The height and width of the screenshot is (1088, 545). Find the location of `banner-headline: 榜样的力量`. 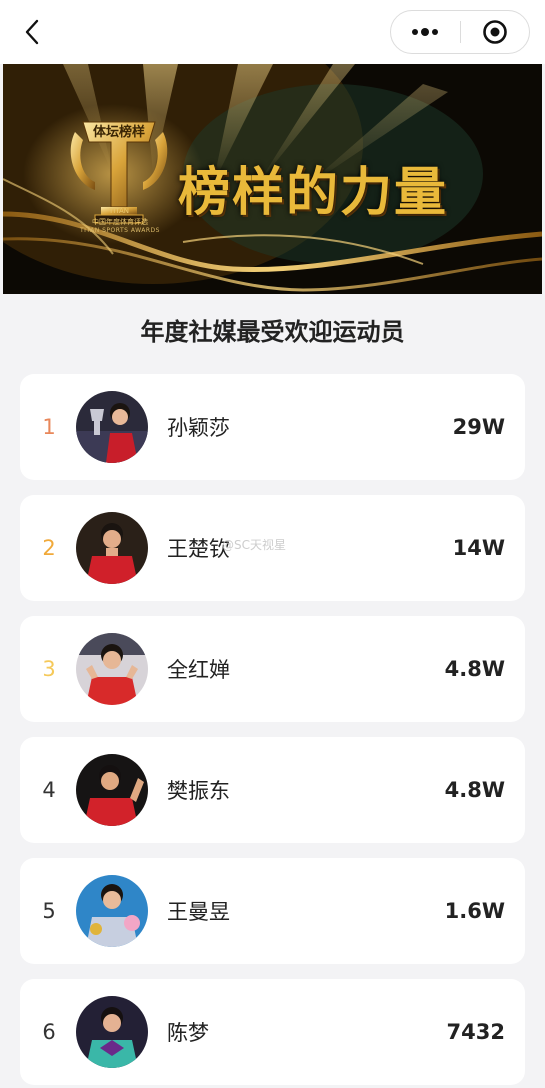

banner-headline: 榜样的力量 is located at coordinates (313, 192).